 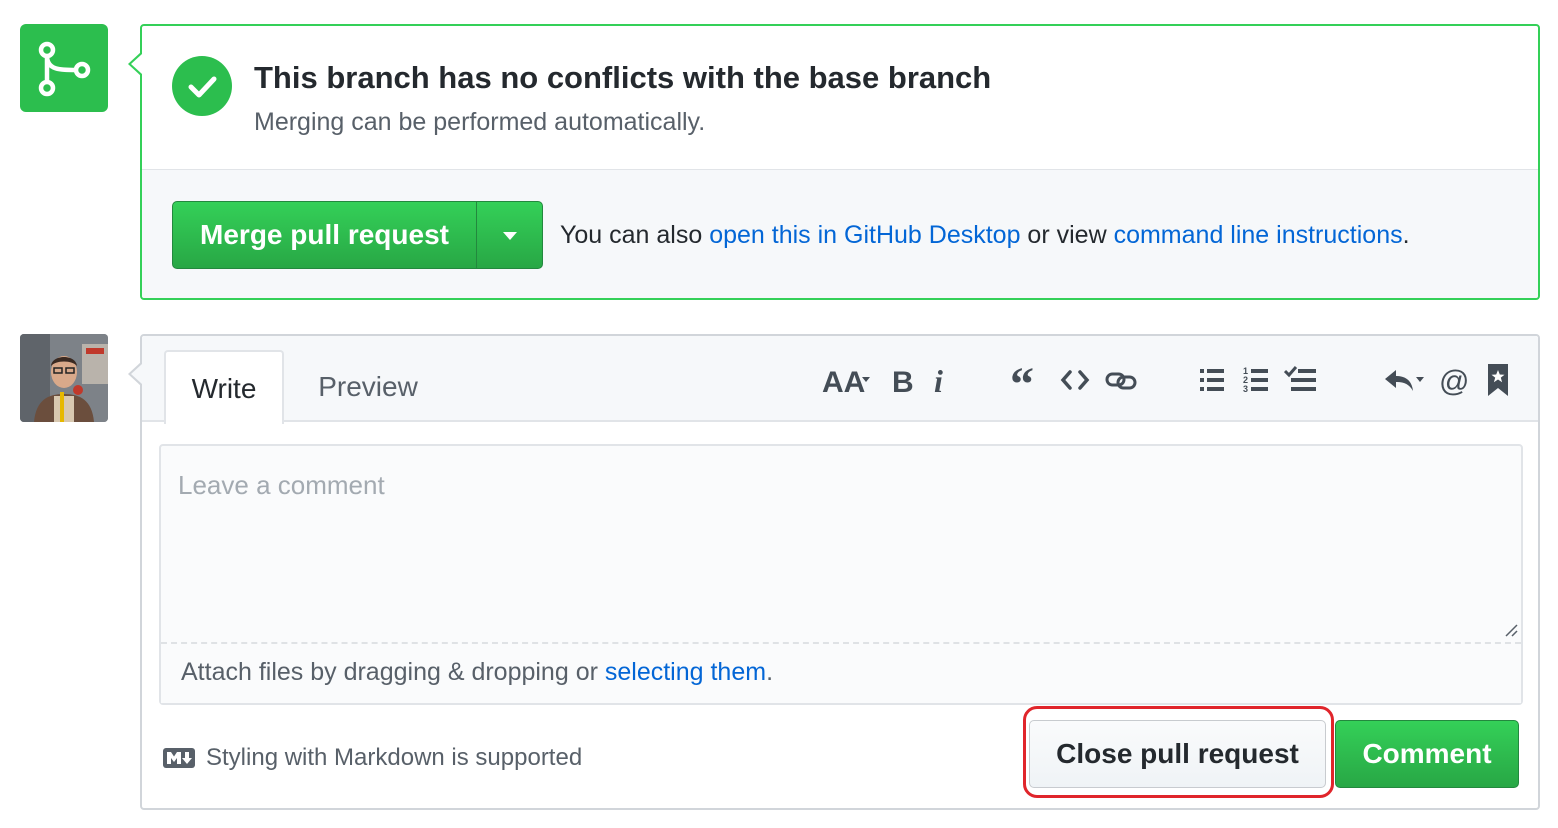 I want to click on svg-text: AA, so click(x=843, y=382).